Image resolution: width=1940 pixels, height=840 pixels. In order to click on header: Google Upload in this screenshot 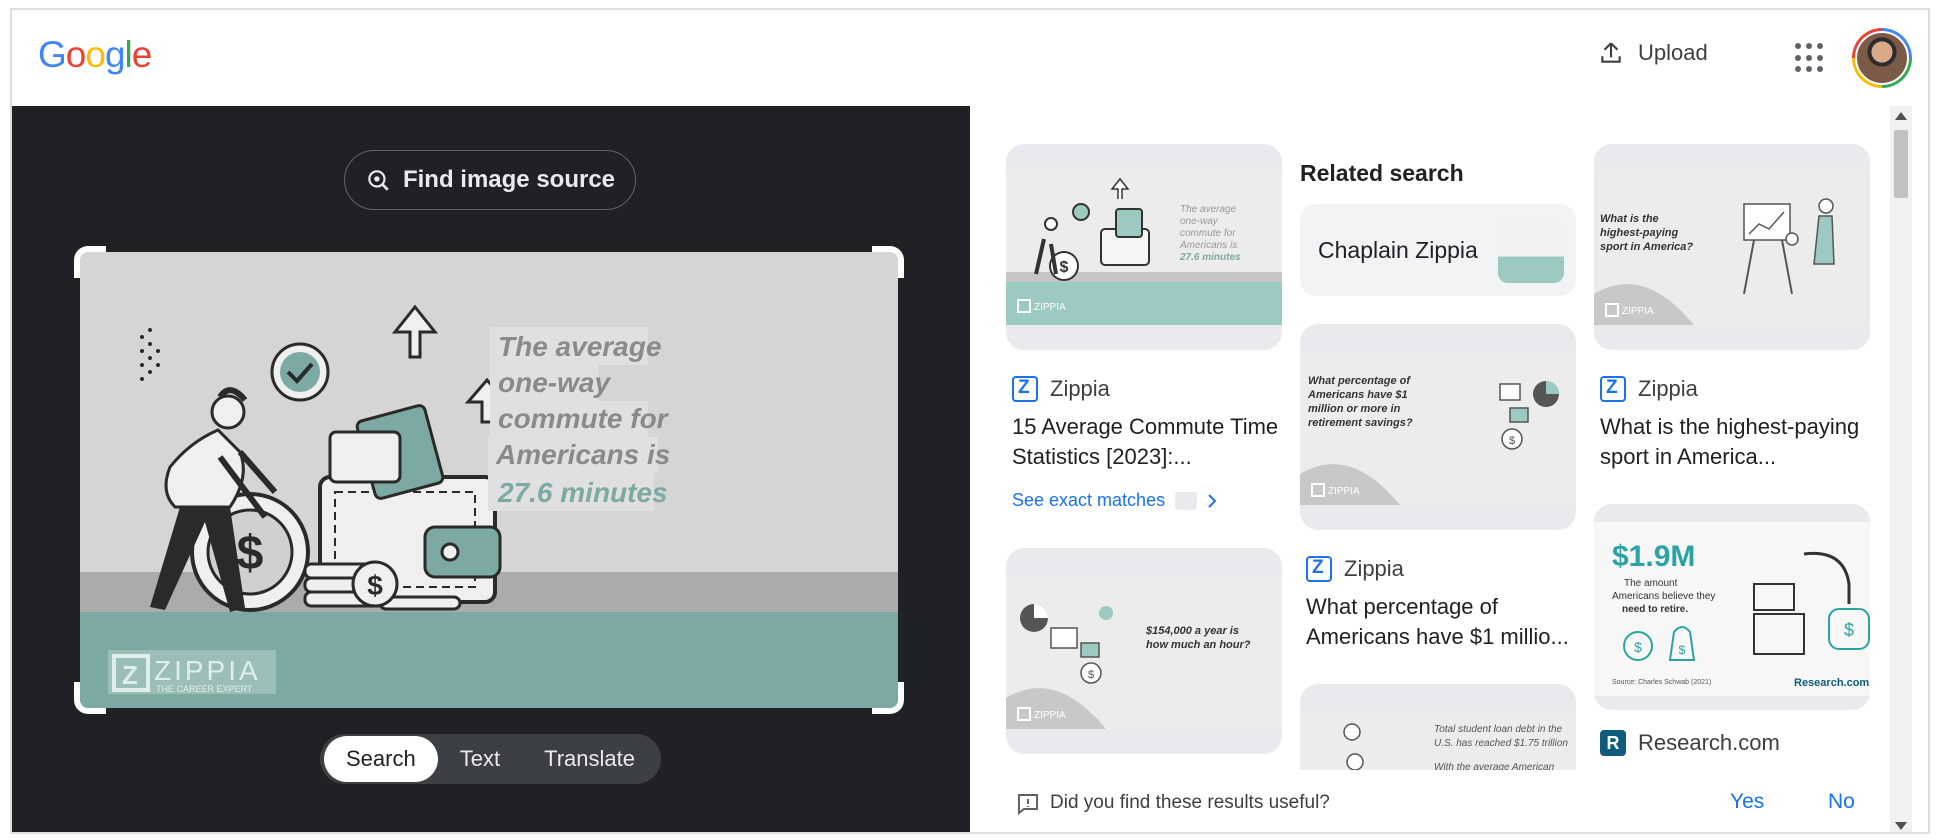, I will do `click(970, 58)`.